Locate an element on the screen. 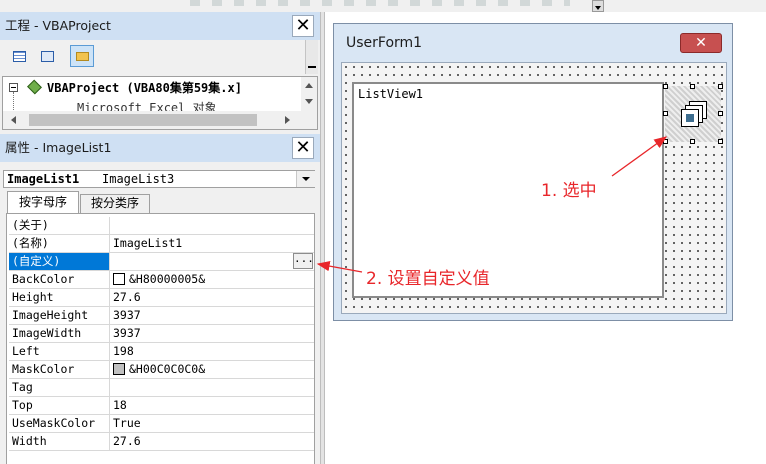  annotation-arrow-select is located at coordinates (639, 156).